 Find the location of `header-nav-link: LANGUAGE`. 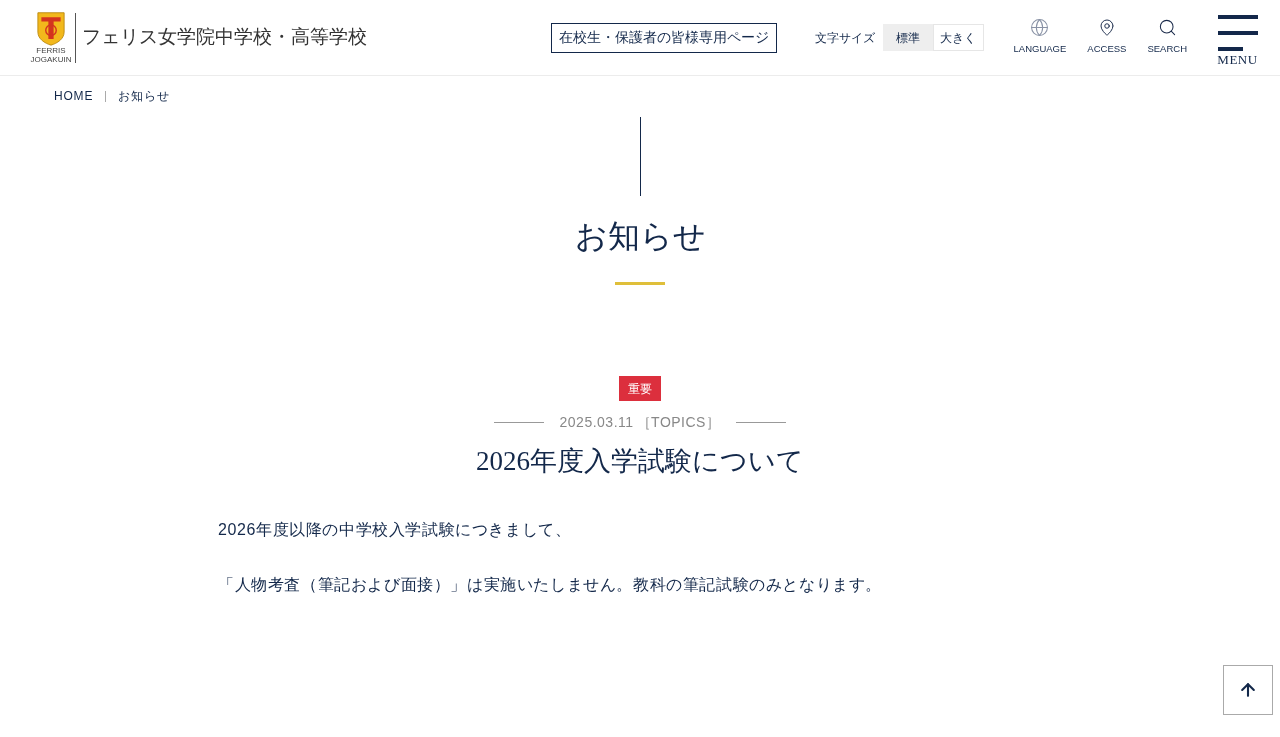

header-nav-link: LANGUAGE is located at coordinates (1040, 37).